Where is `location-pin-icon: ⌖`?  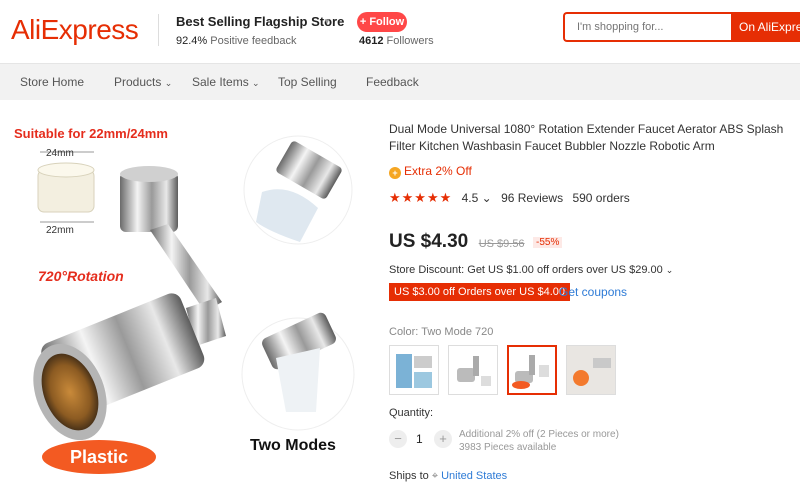
location-pin-icon: ⌖ is located at coordinates (435, 476).